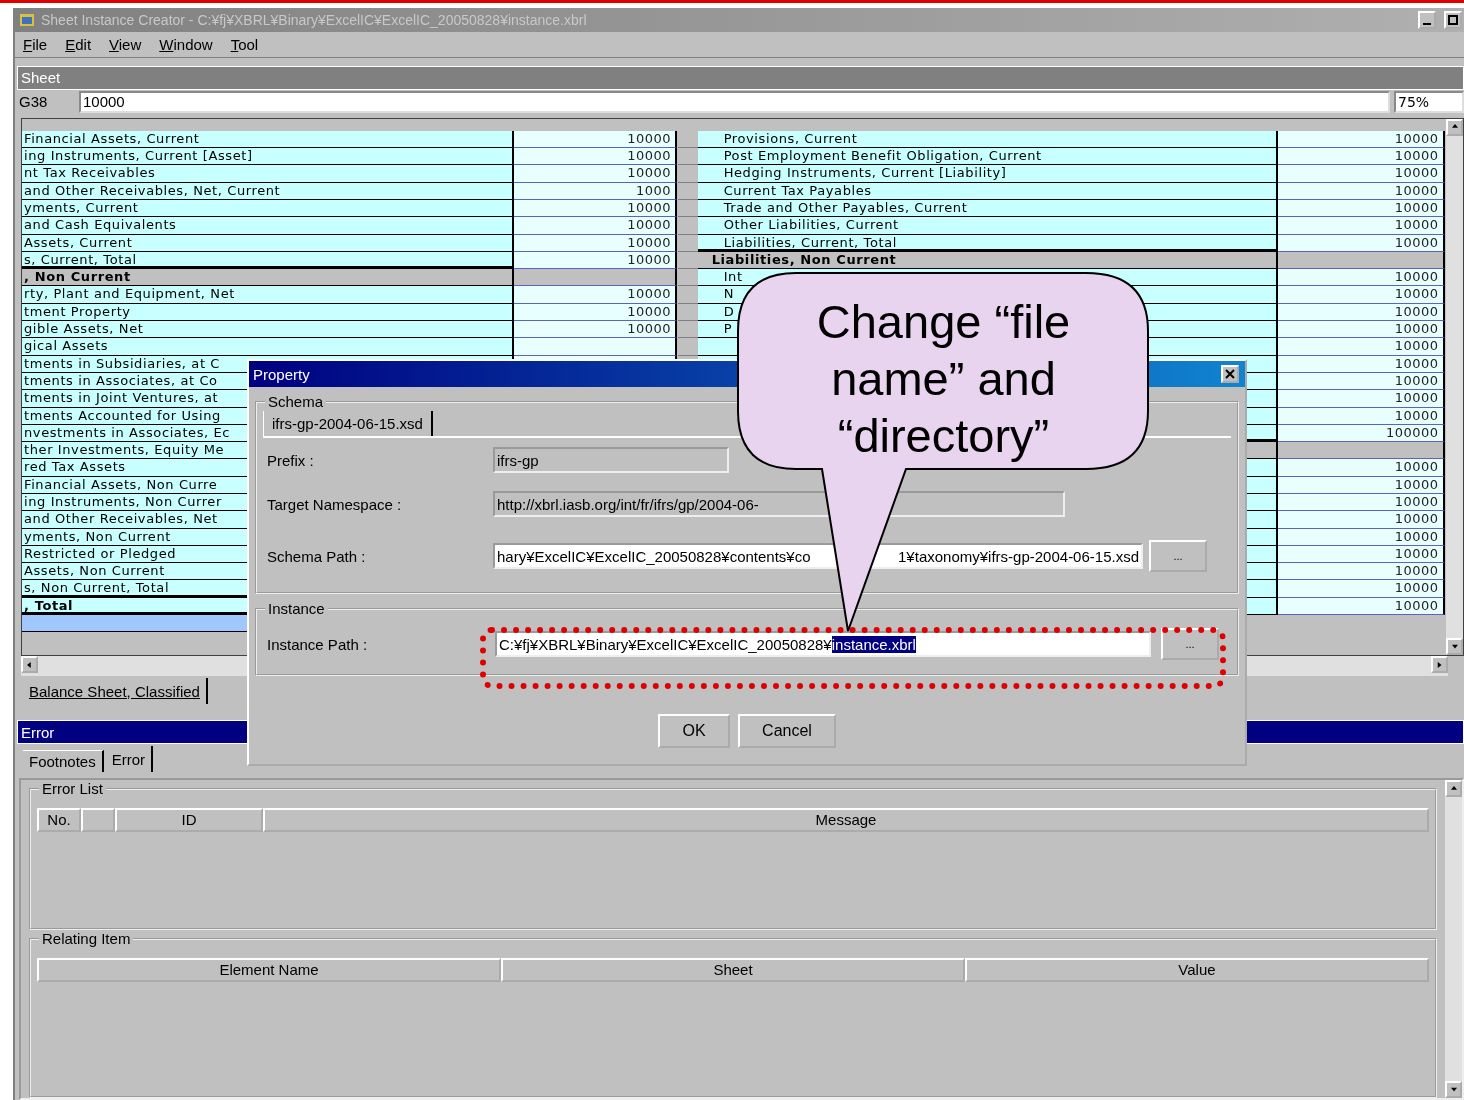  Describe the element at coordinates (334, 504) in the screenshot. I see `field-label: Target Namespace :` at that location.